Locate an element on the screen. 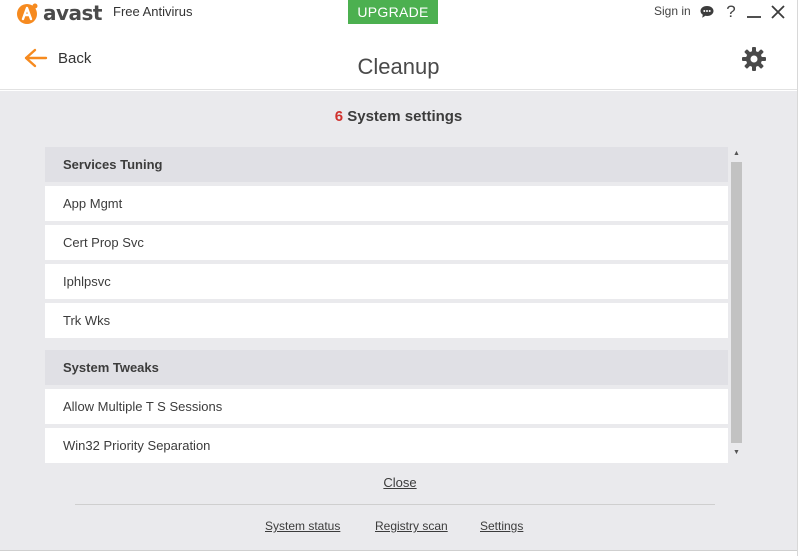 The height and width of the screenshot is (556, 802). minimize-icon is located at coordinates (754, 12).